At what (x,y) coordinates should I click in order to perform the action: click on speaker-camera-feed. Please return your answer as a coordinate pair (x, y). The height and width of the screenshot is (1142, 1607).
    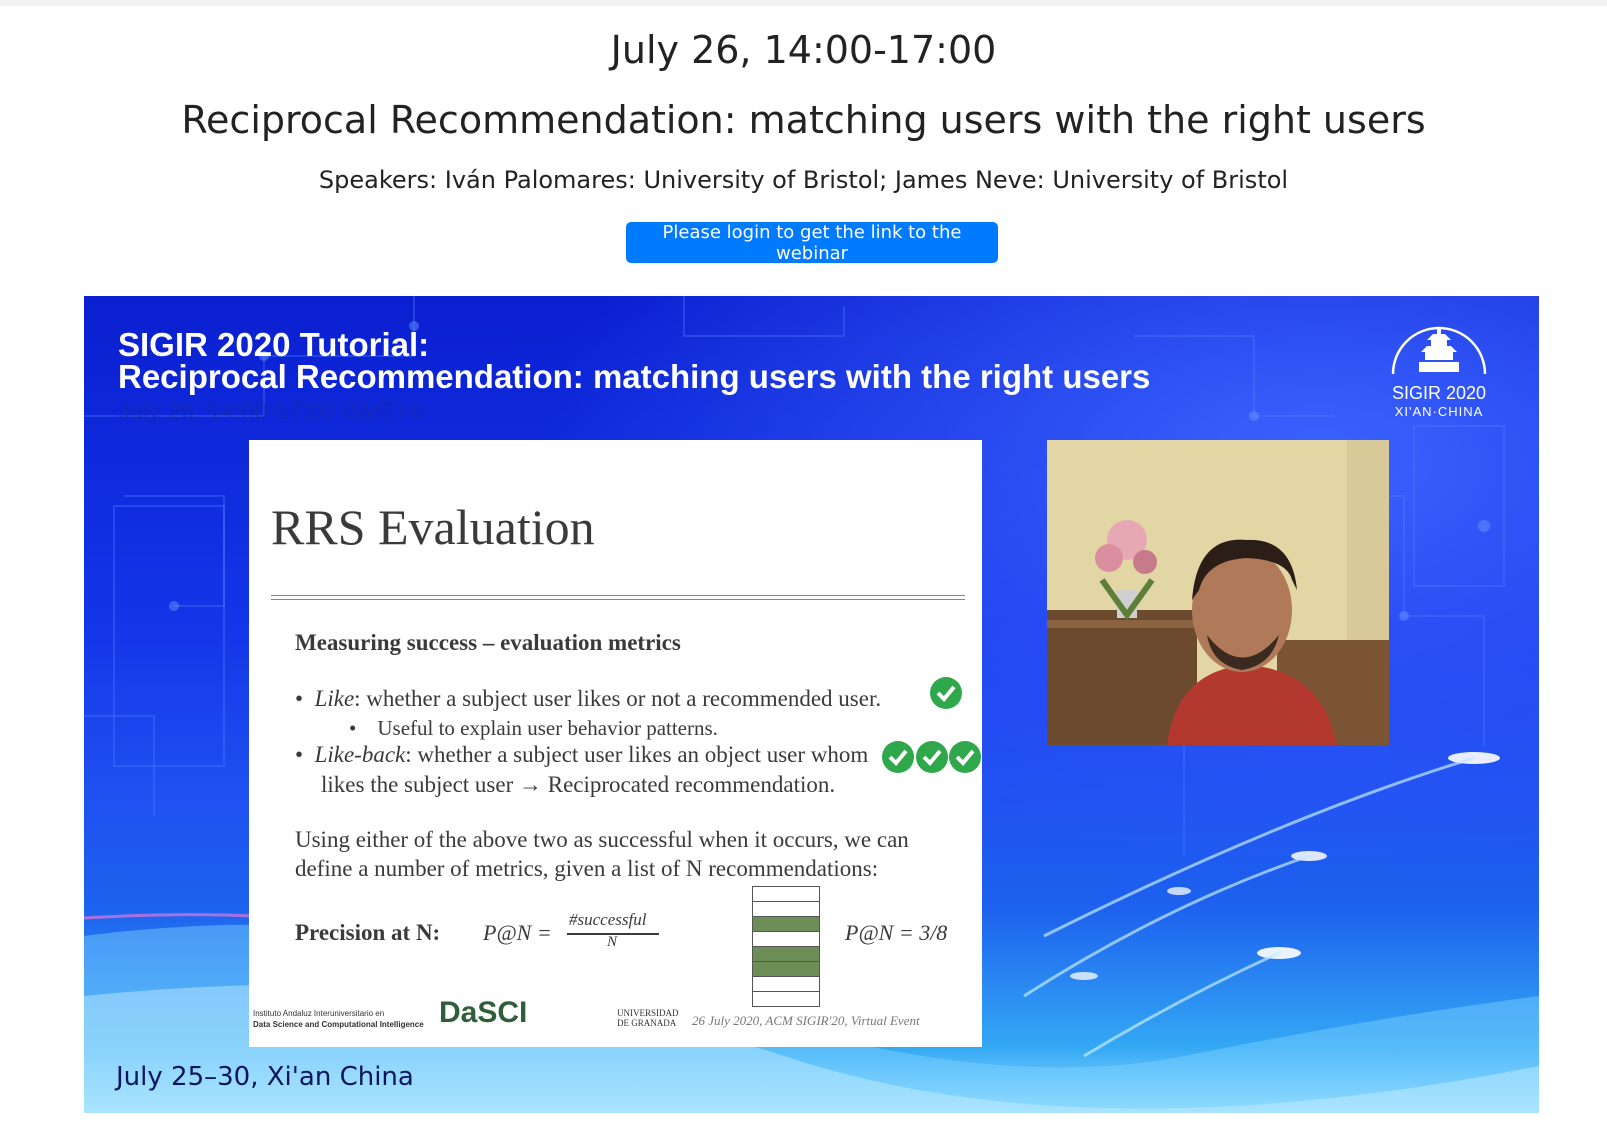
    Looking at the image, I should click on (1218, 592).